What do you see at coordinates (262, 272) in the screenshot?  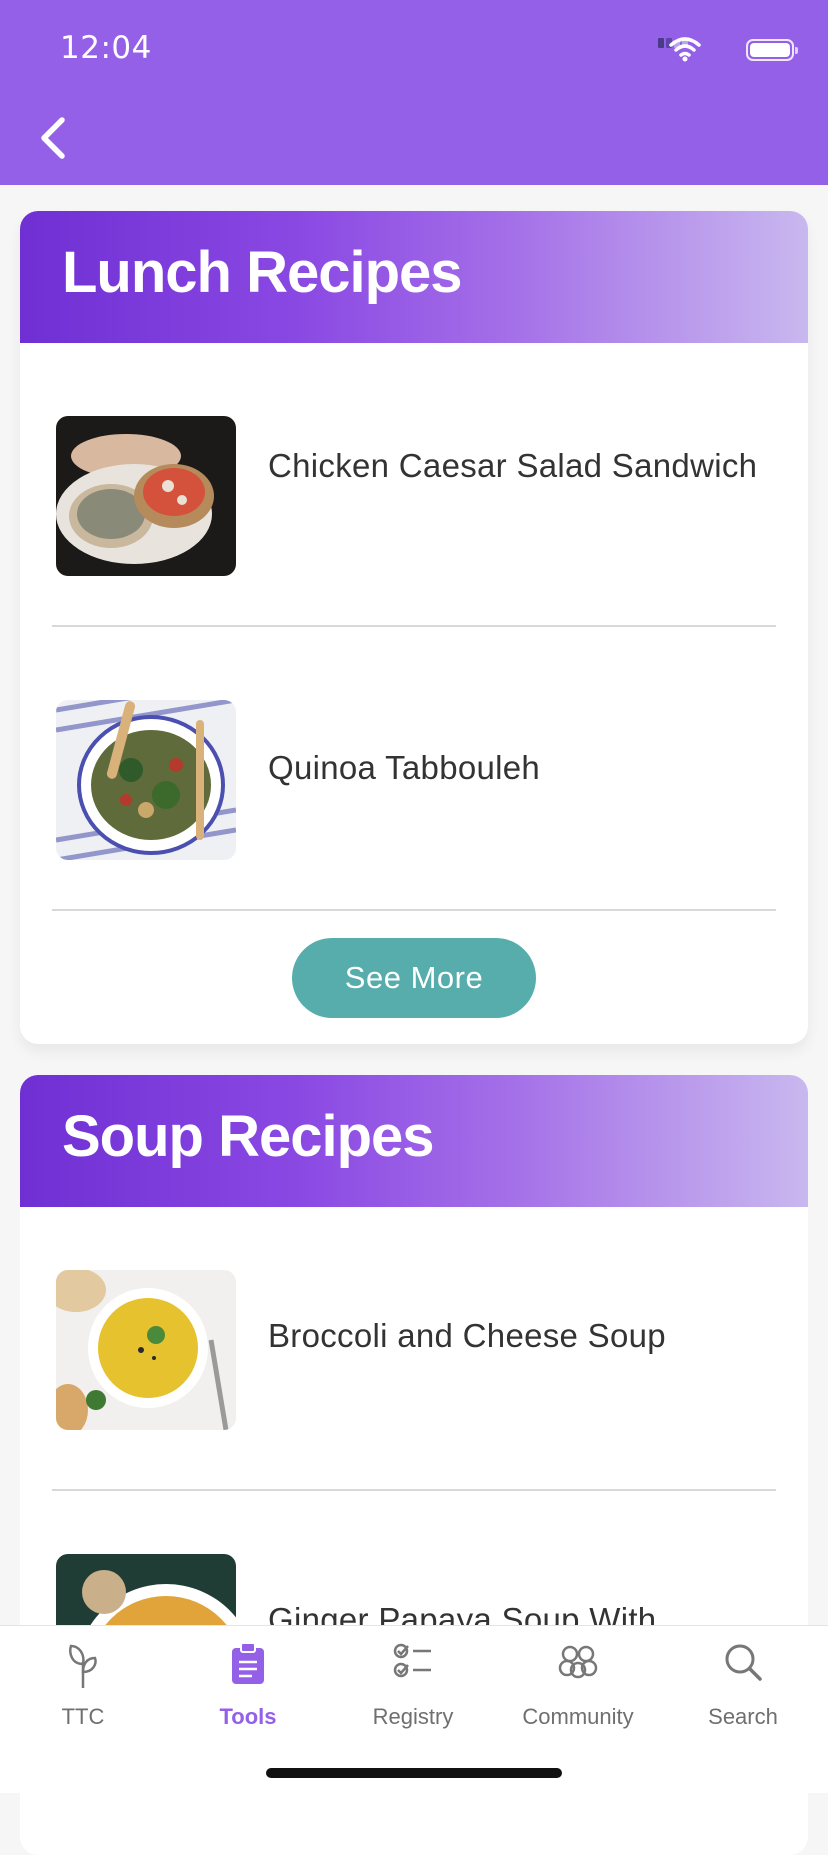 I see `section-title: Lunch Recipes` at bounding box center [262, 272].